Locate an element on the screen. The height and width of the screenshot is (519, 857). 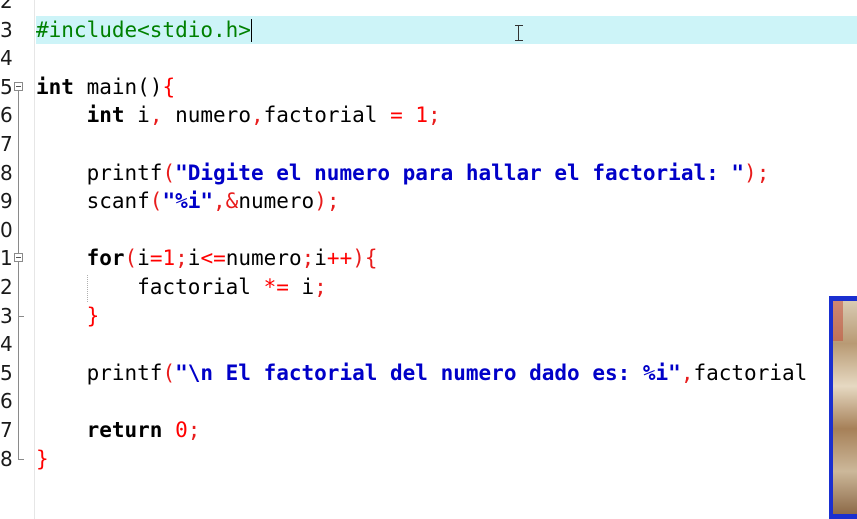
code-line: 6 int i, numero,factorial = 1; is located at coordinates (428, 115).